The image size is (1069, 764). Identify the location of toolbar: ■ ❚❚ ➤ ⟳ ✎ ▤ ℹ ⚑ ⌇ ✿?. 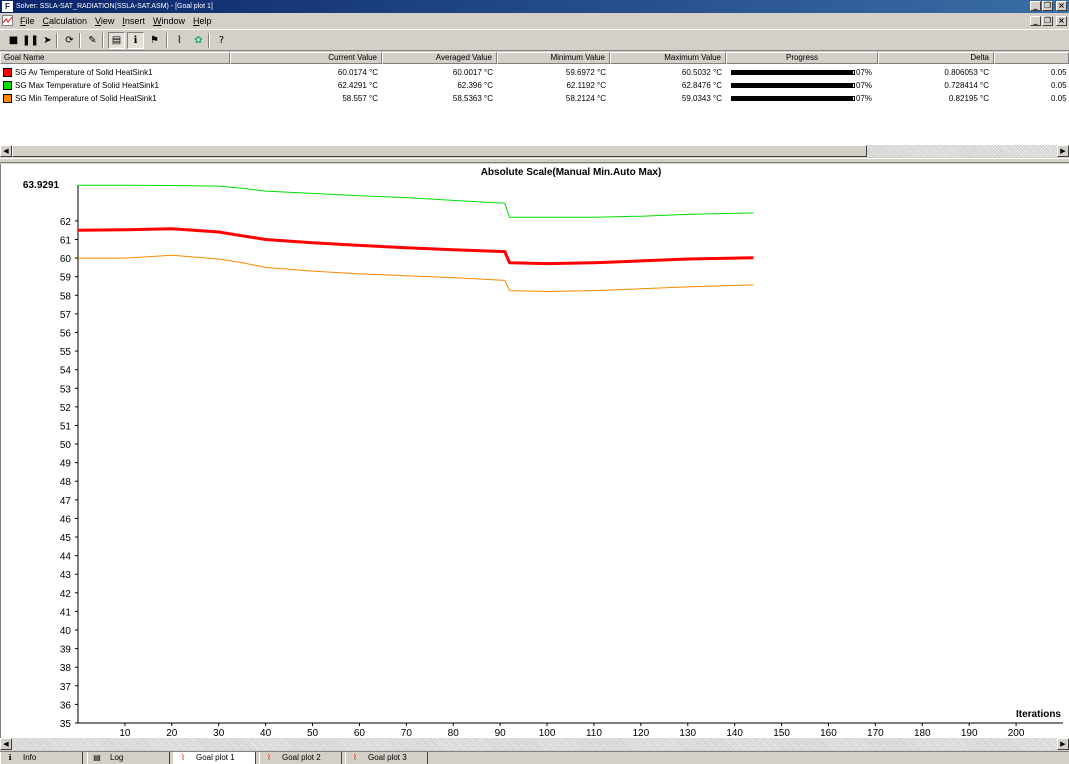
(534, 40).